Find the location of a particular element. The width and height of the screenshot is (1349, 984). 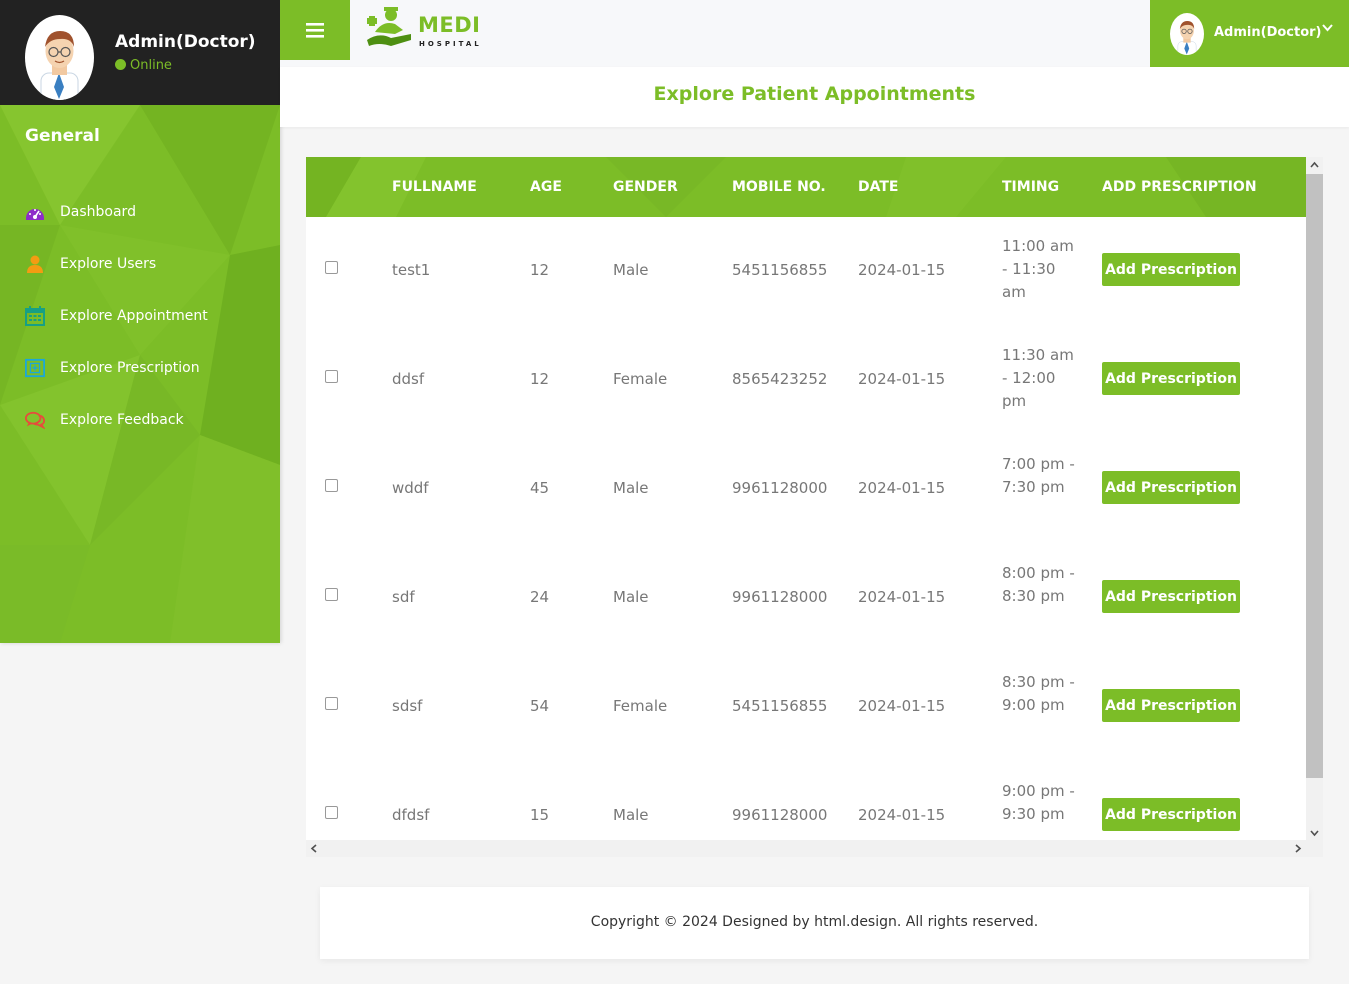

cell-fullname: ddsf is located at coordinates (408, 379).